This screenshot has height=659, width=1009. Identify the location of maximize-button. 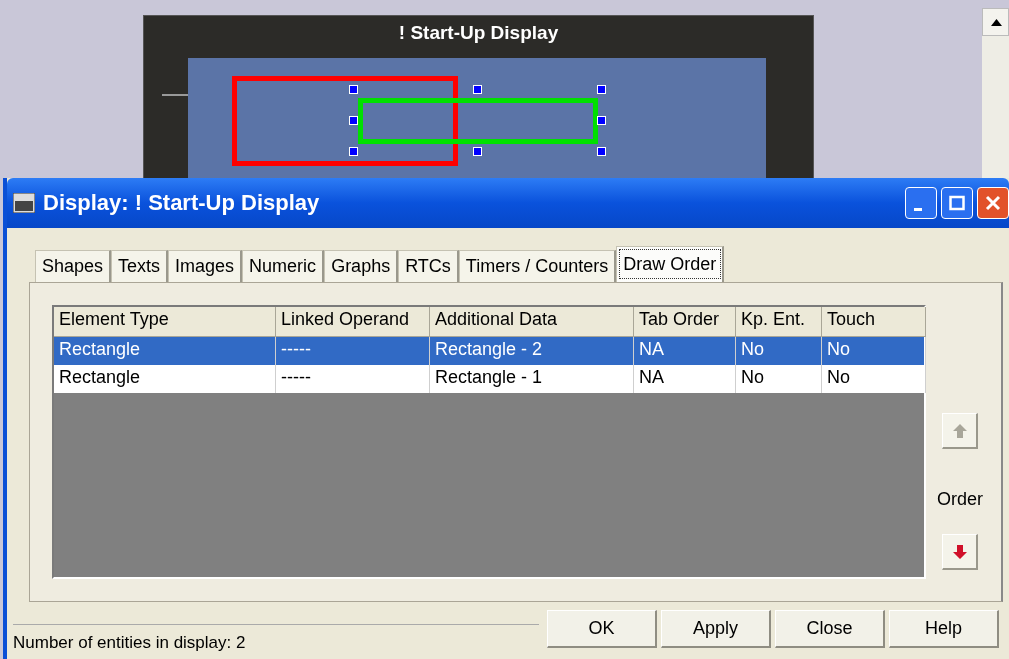
(957, 203).